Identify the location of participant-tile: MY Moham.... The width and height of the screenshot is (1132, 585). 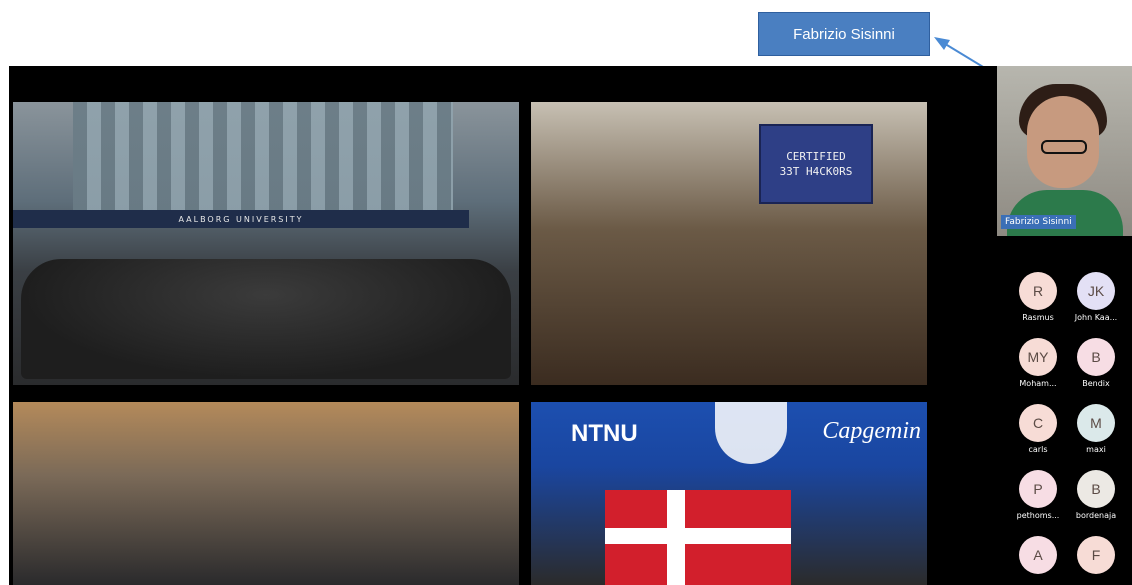
(1038, 363).